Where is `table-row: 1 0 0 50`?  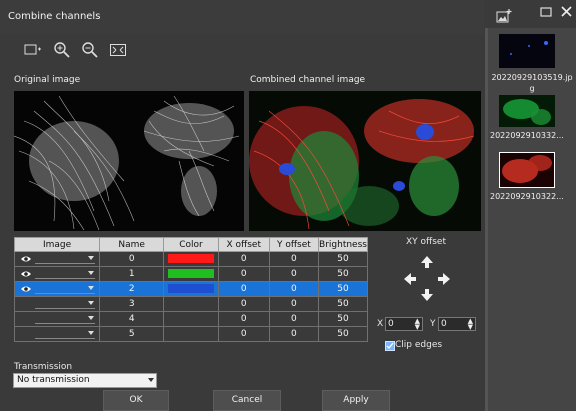
table-row: 1 0 0 50 is located at coordinates (190, 274).